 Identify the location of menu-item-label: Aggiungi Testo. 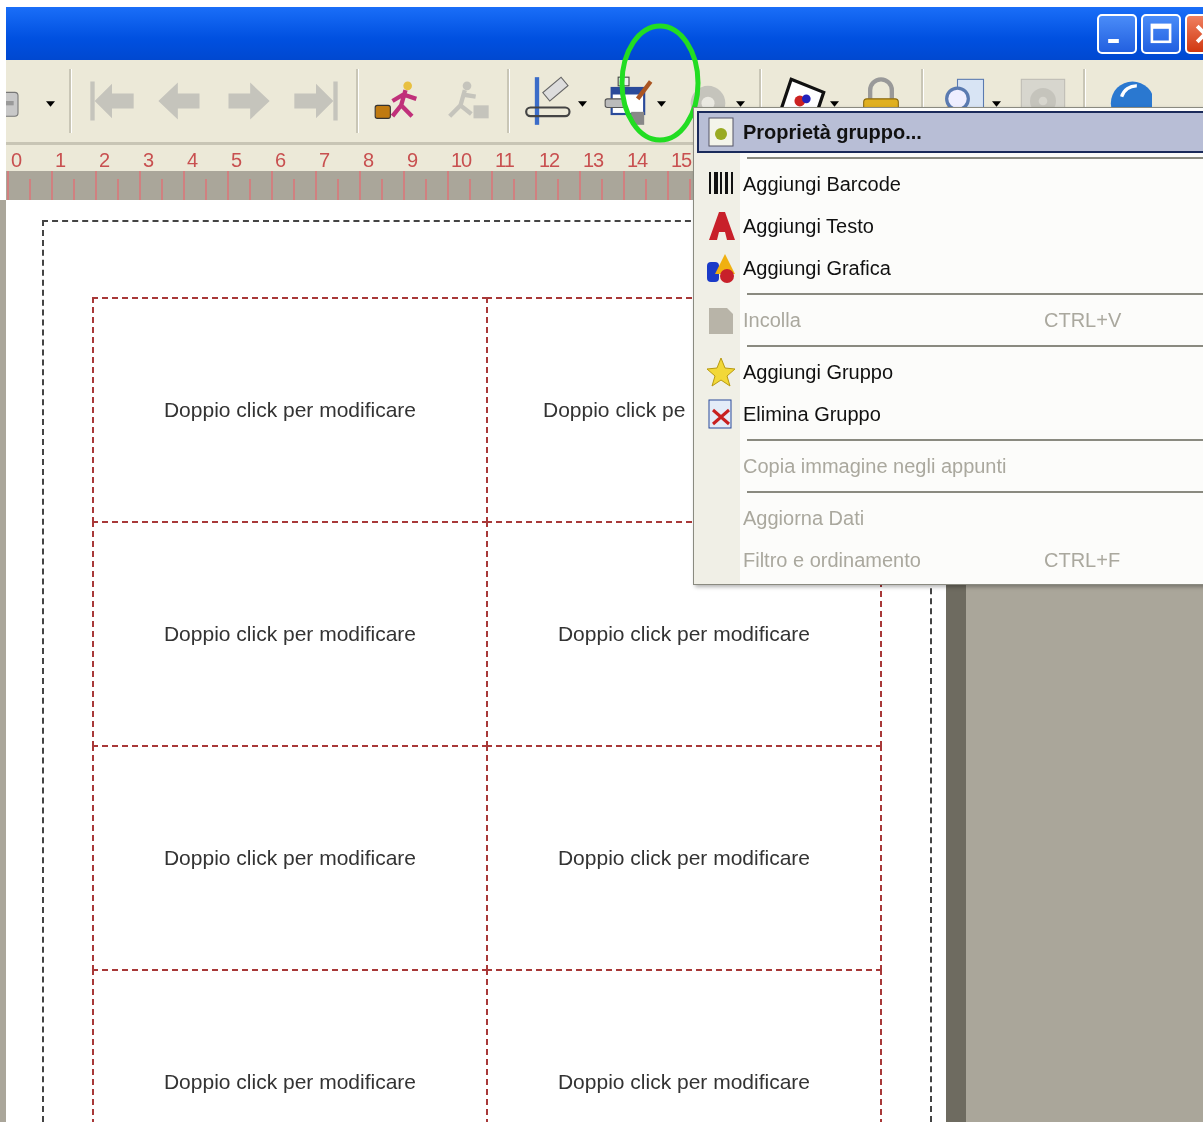
(808, 226).